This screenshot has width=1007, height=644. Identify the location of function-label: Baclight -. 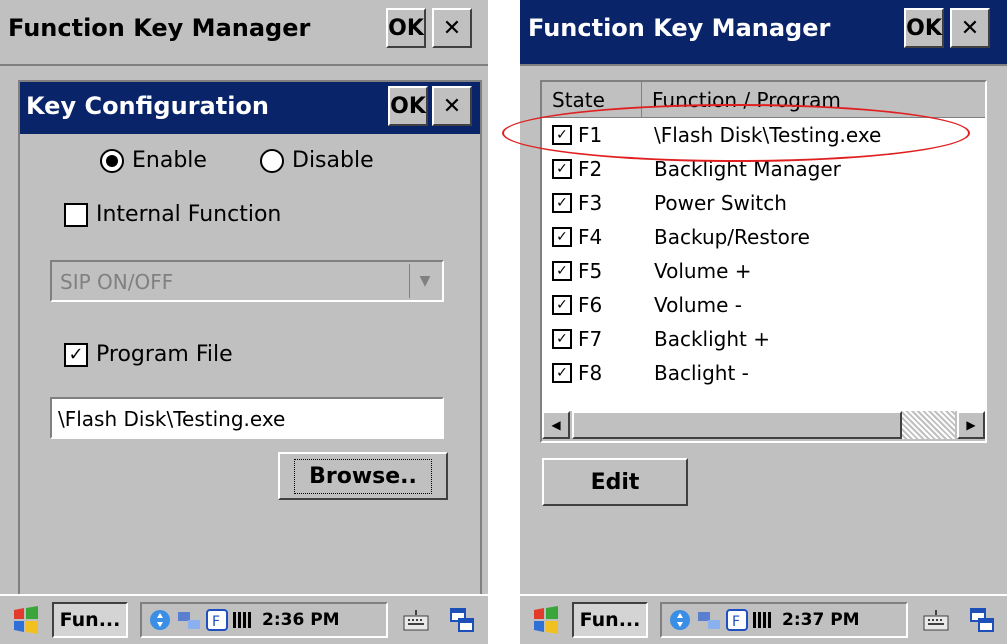
(701, 373).